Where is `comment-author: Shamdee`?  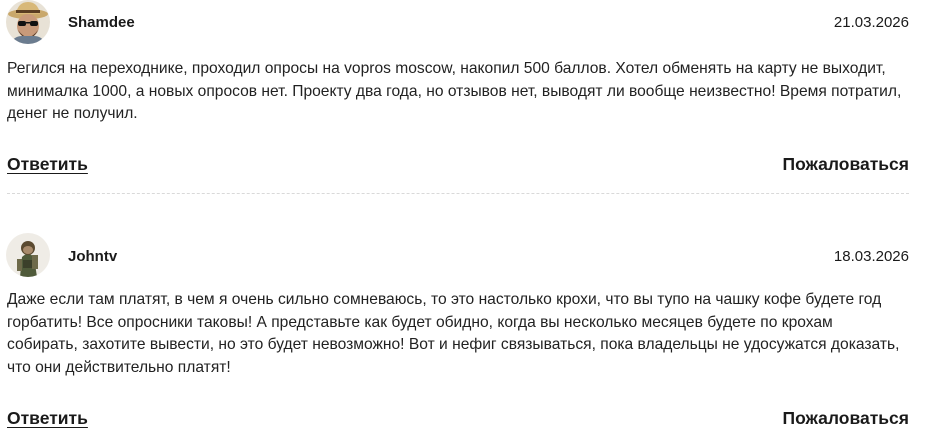
comment-author: Shamdee is located at coordinates (101, 22).